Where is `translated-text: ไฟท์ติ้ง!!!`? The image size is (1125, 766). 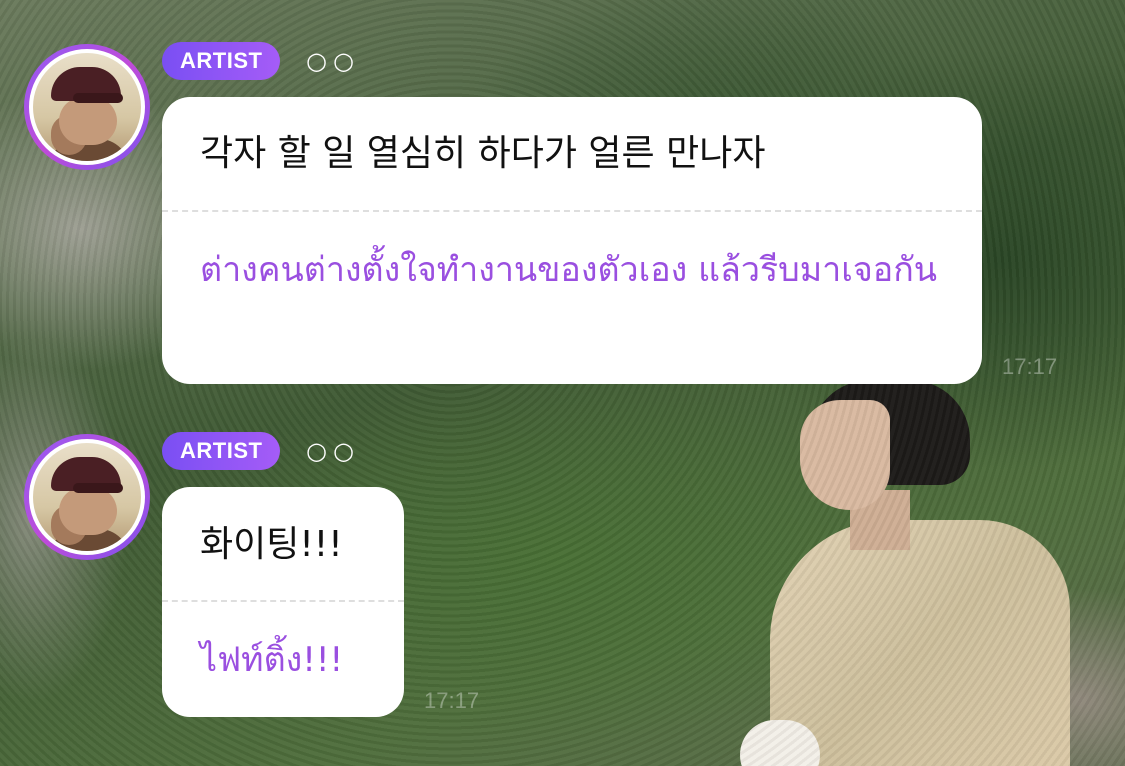 translated-text: ไฟท์ติ้ง!!! is located at coordinates (272, 660).